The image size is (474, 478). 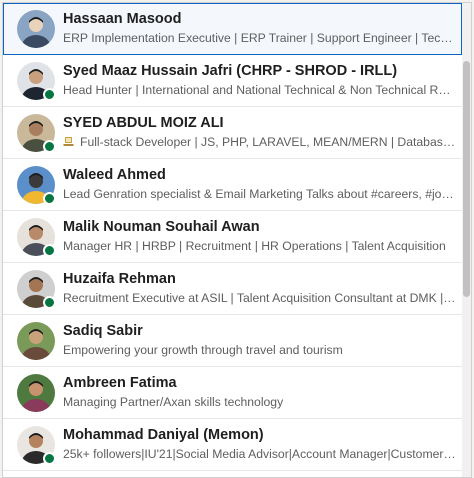 I want to click on scrollbar-thumb, so click(x=466, y=179).